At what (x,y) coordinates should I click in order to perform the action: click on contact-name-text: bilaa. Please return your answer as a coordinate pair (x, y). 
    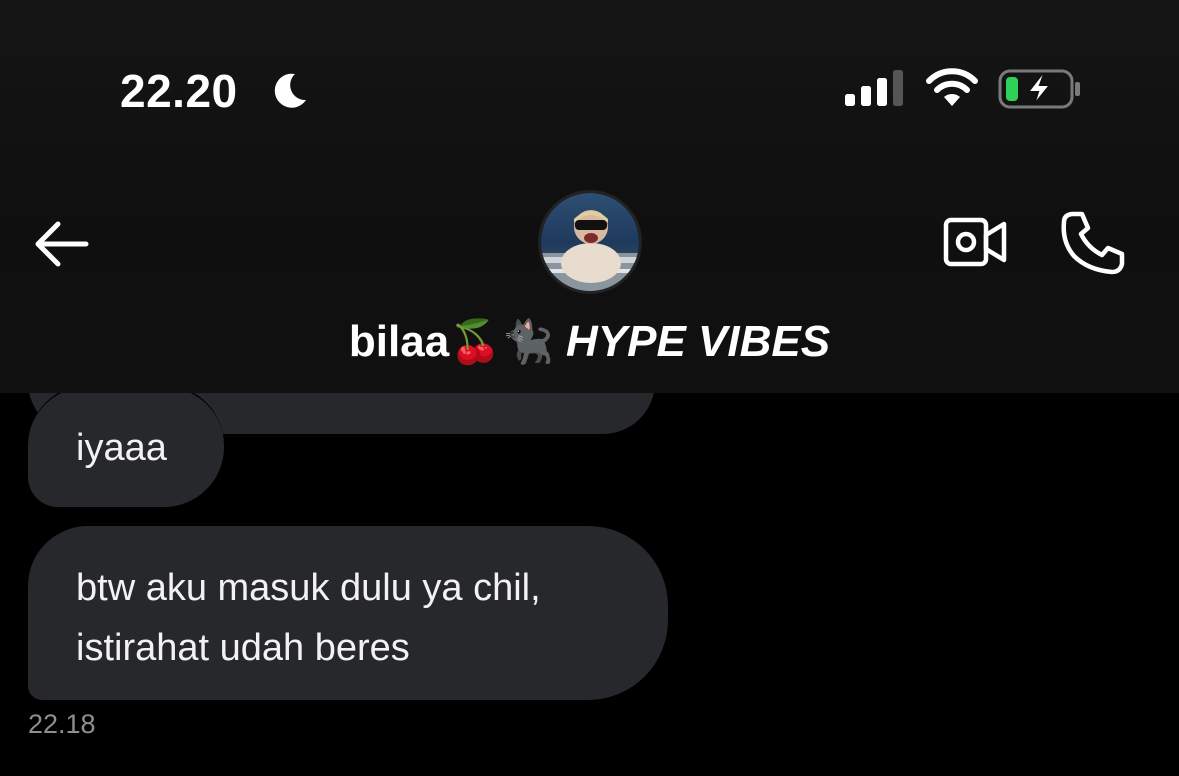
    Looking at the image, I should click on (399, 341).